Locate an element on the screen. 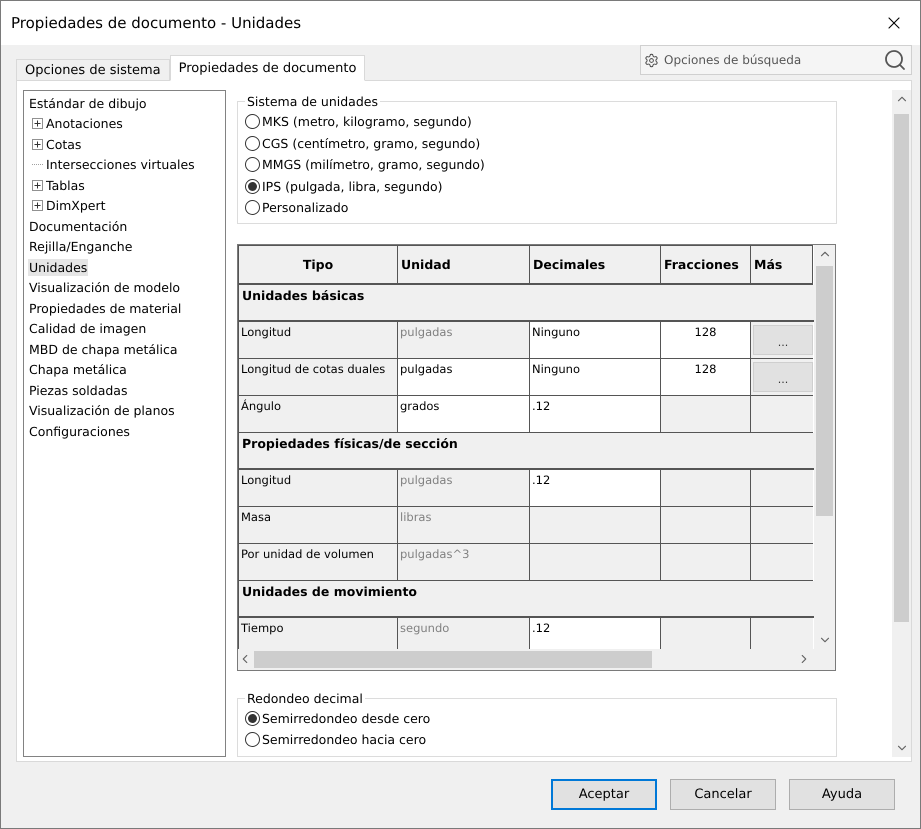  tree-item: Calidad de imagen is located at coordinates (88, 329).